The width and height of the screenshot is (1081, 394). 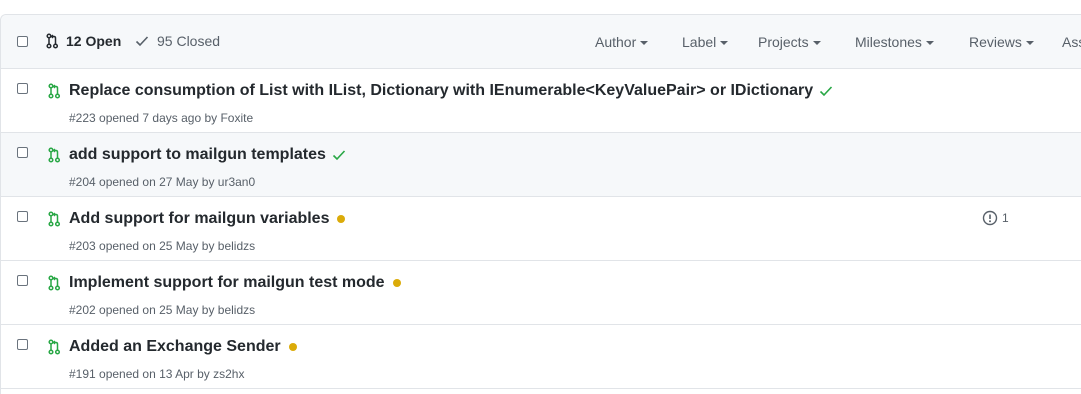 I want to click on pull-request-meta: #202 opened on 25 May by belidzs, so click(x=162, y=310).